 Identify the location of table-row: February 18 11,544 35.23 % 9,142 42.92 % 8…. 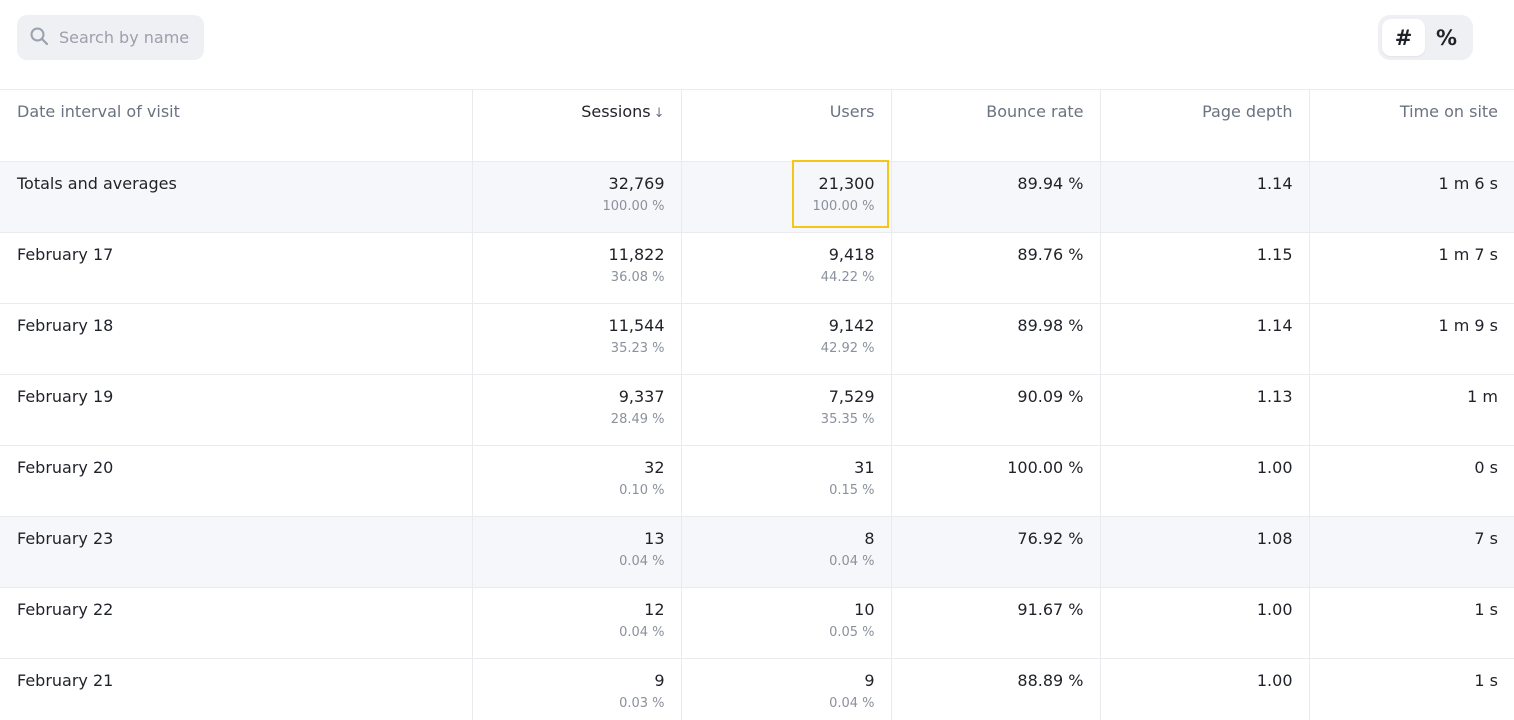
(757, 339).